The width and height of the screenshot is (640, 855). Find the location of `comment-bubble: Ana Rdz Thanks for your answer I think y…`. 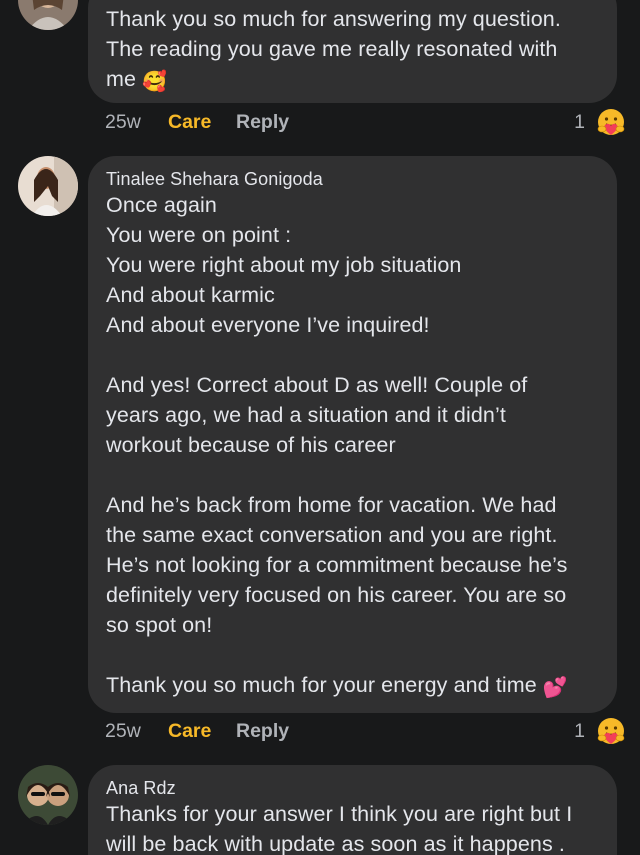

comment-bubble: Ana Rdz Thanks for your answer I think y… is located at coordinates (352, 810).